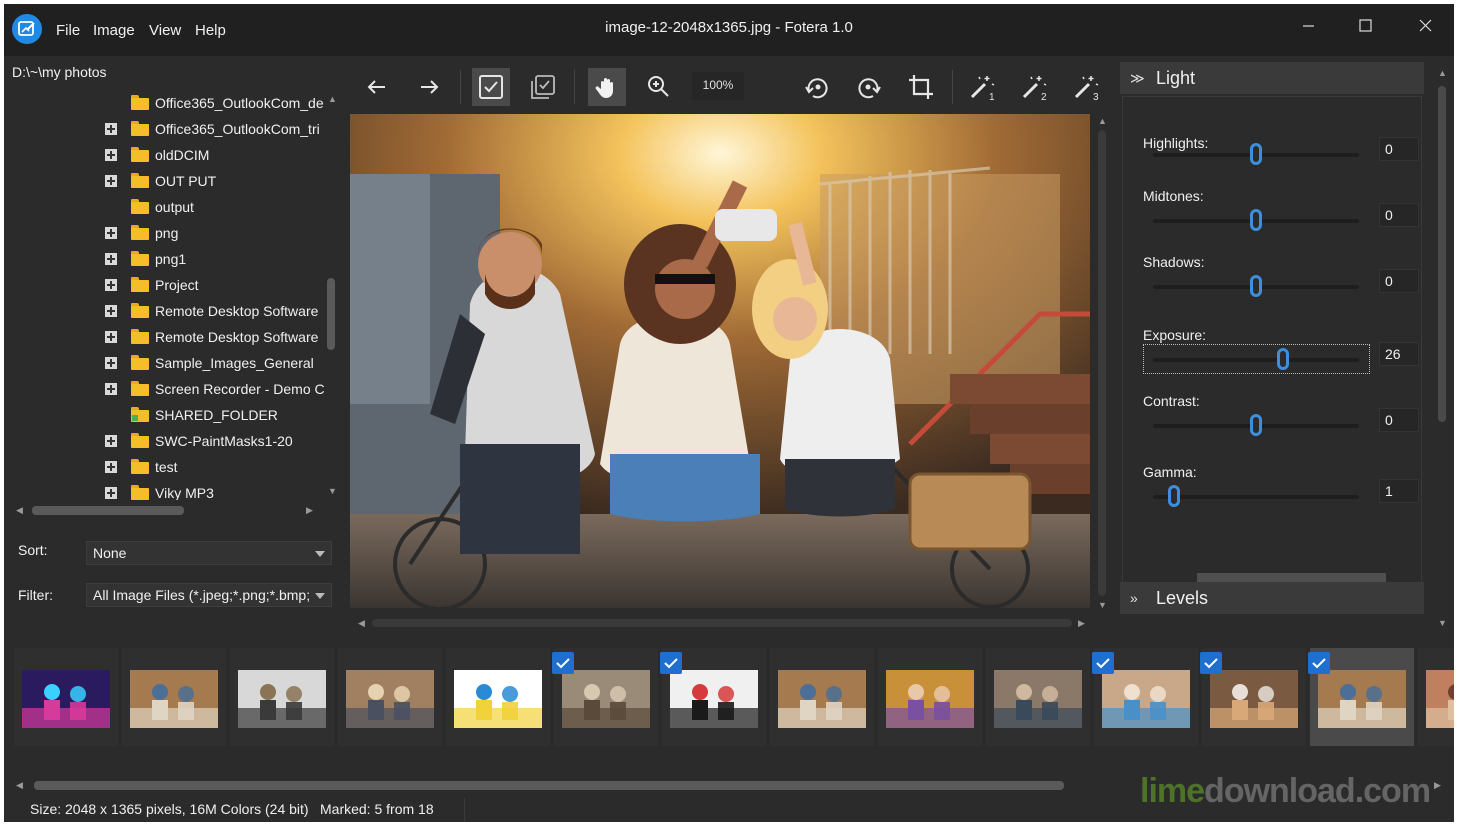 This screenshot has width=1458, height=825. Describe the element at coordinates (170, 467) in the screenshot. I see `folder-tree-item: test` at that location.